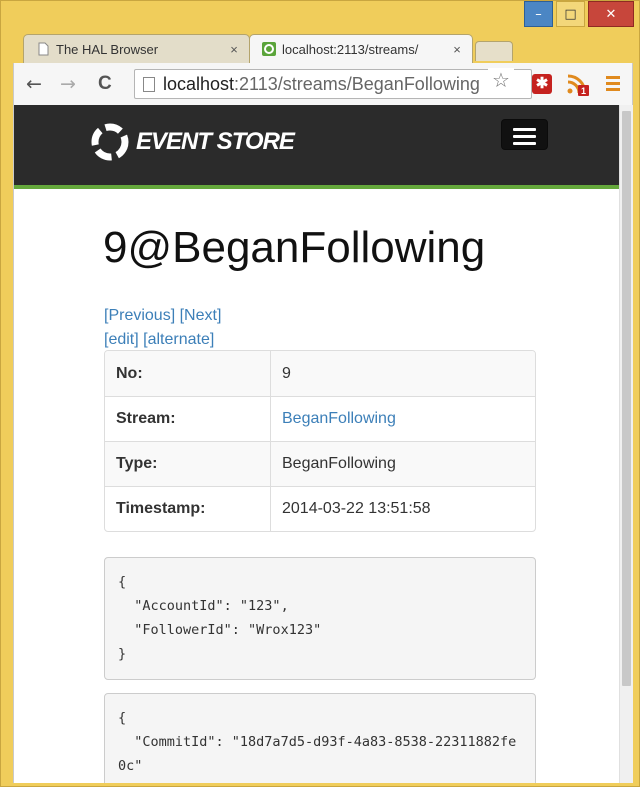  What do you see at coordinates (107, 49) in the screenshot?
I see `tab-title: The HAL Browser` at bounding box center [107, 49].